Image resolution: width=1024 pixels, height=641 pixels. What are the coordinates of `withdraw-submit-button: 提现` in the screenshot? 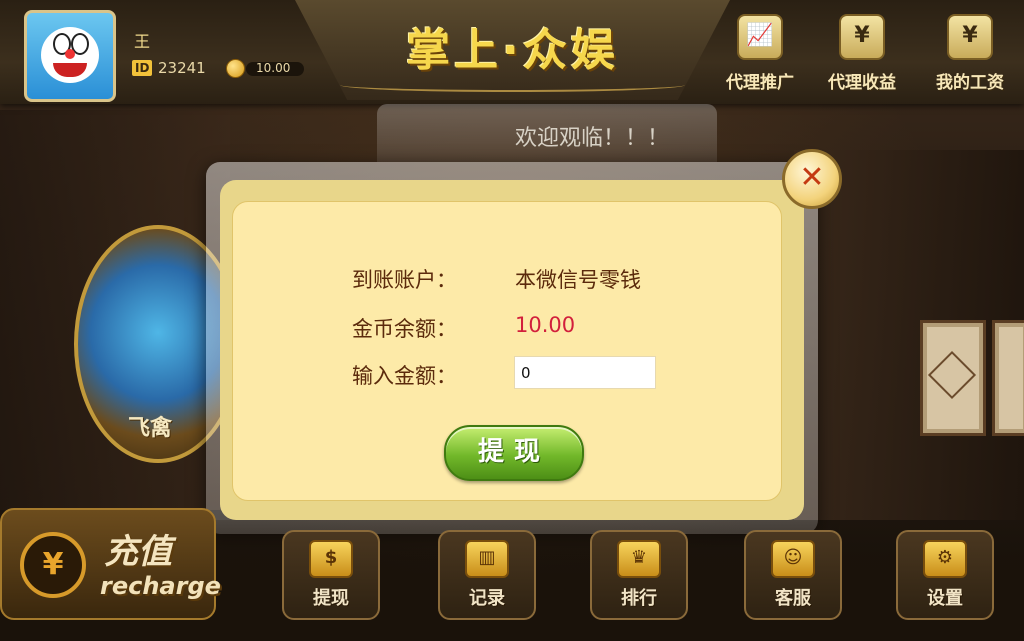 It's located at (514, 453).